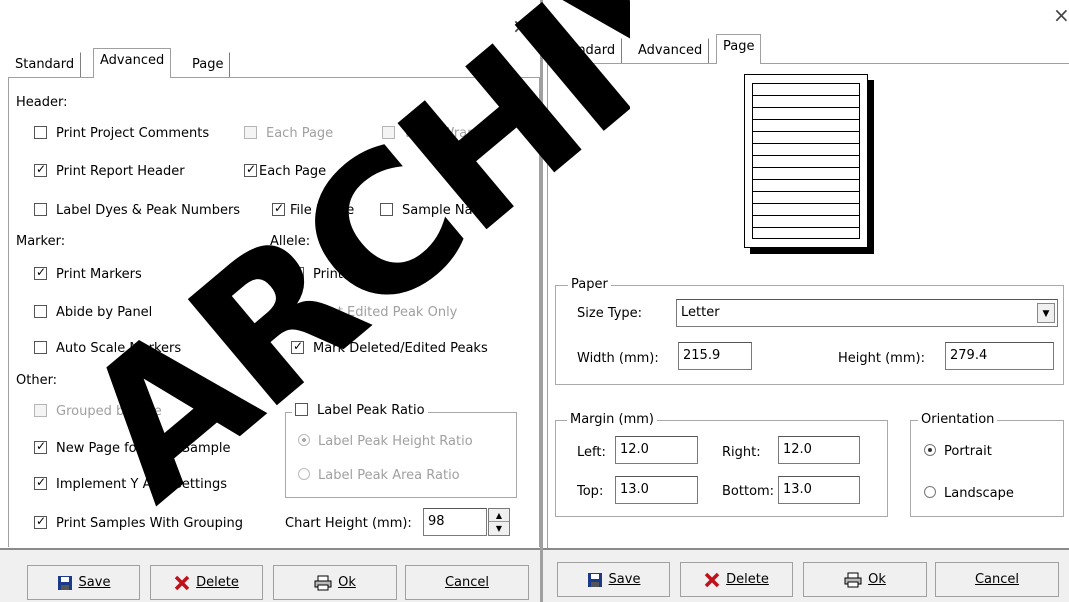 The image size is (1069, 602). Describe the element at coordinates (819, 450) in the screenshot. I see `right-margin-input: 12.0` at that location.